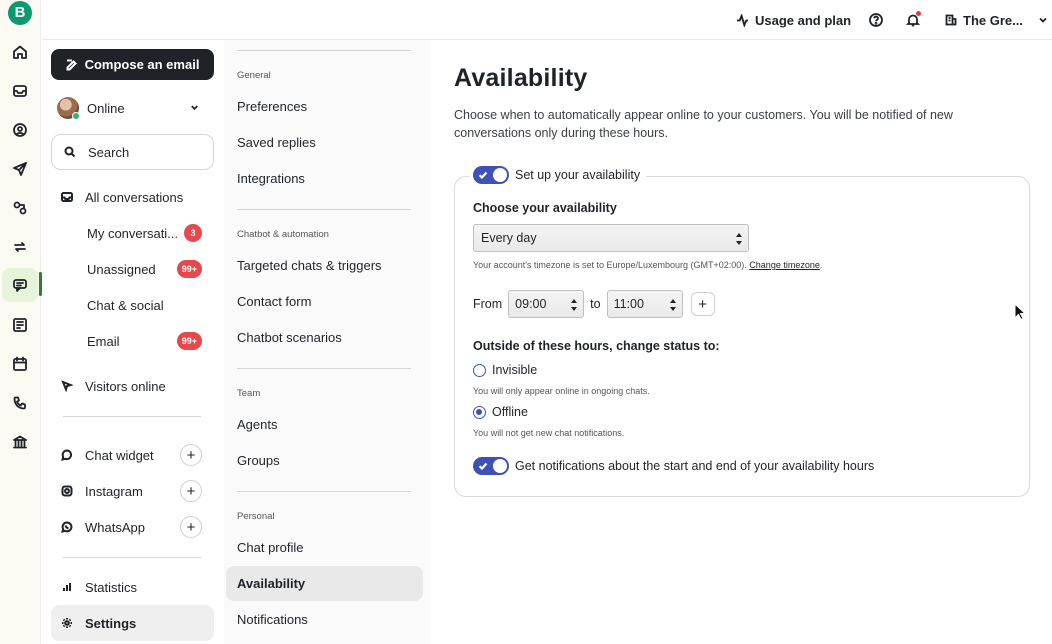 Image resolution: width=1052 pixels, height=644 pixels. Describe the element at coordinates (324, 583) in the screenshot. I see `settings-item-availability: Availability` at that location.